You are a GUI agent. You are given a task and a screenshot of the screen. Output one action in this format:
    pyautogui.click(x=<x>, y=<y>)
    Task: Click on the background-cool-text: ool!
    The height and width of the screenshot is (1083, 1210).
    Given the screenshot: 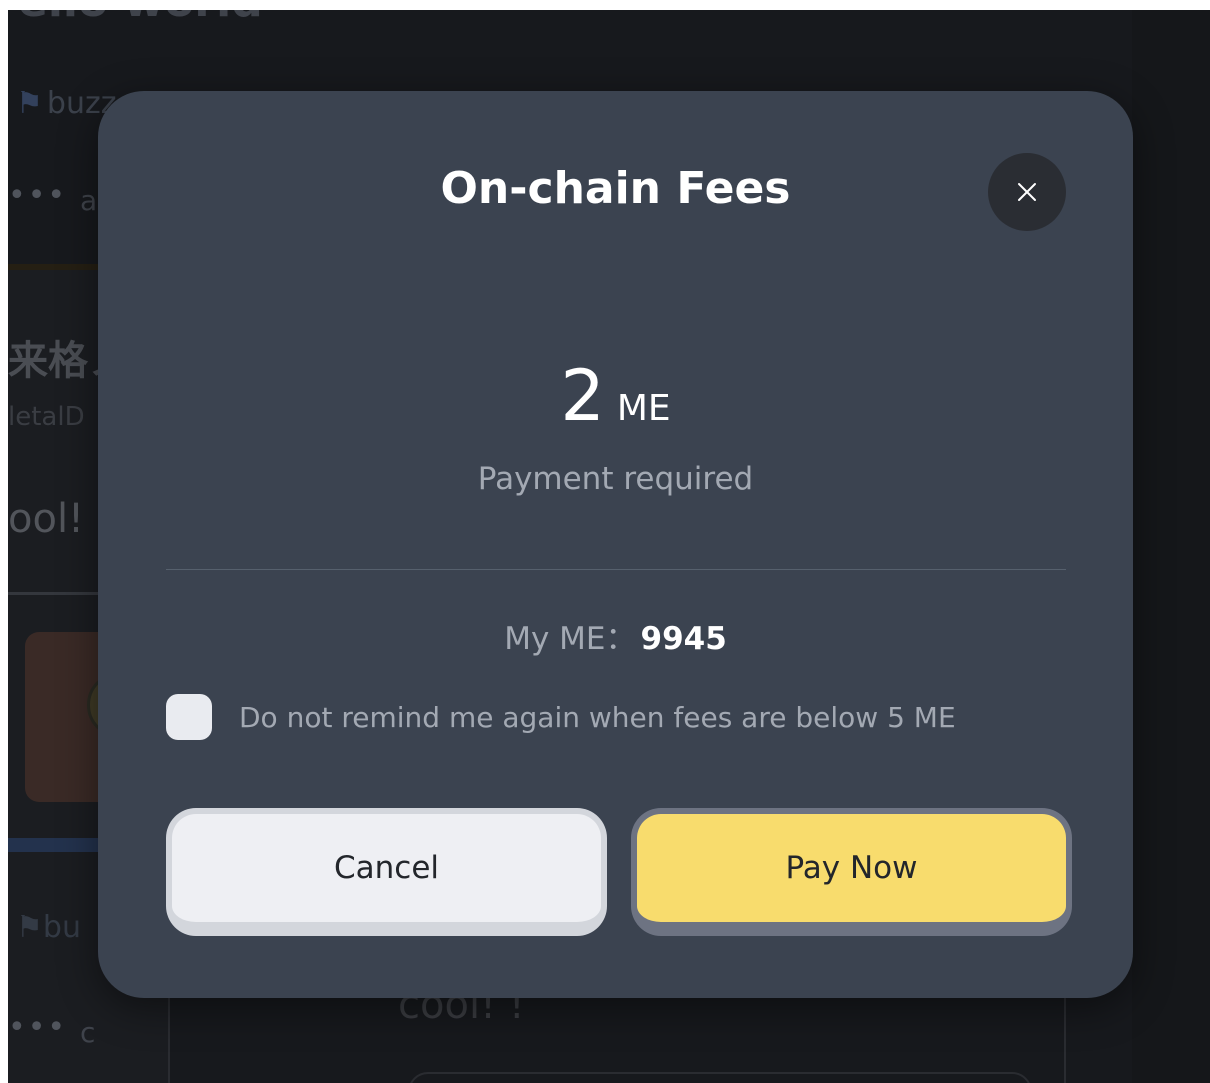 What is the action you would take?
    pyautogui.click(x=46, y=519)
    